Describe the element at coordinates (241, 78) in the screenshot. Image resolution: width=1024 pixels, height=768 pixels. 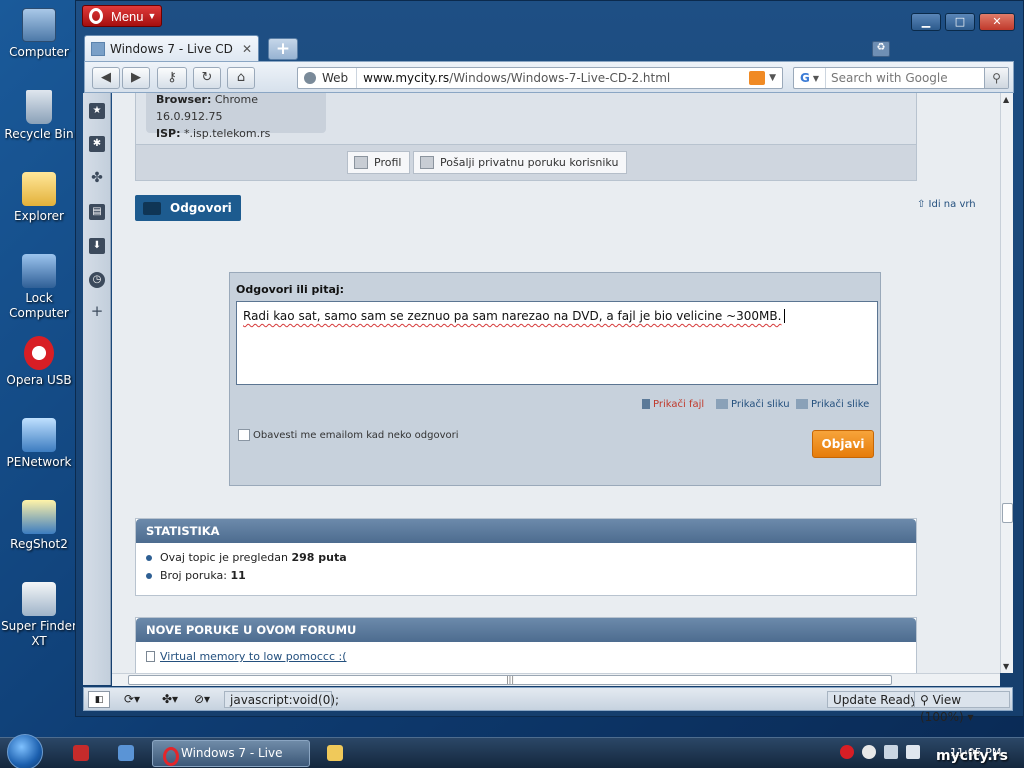
I see `home-button: ⌂` at that location.